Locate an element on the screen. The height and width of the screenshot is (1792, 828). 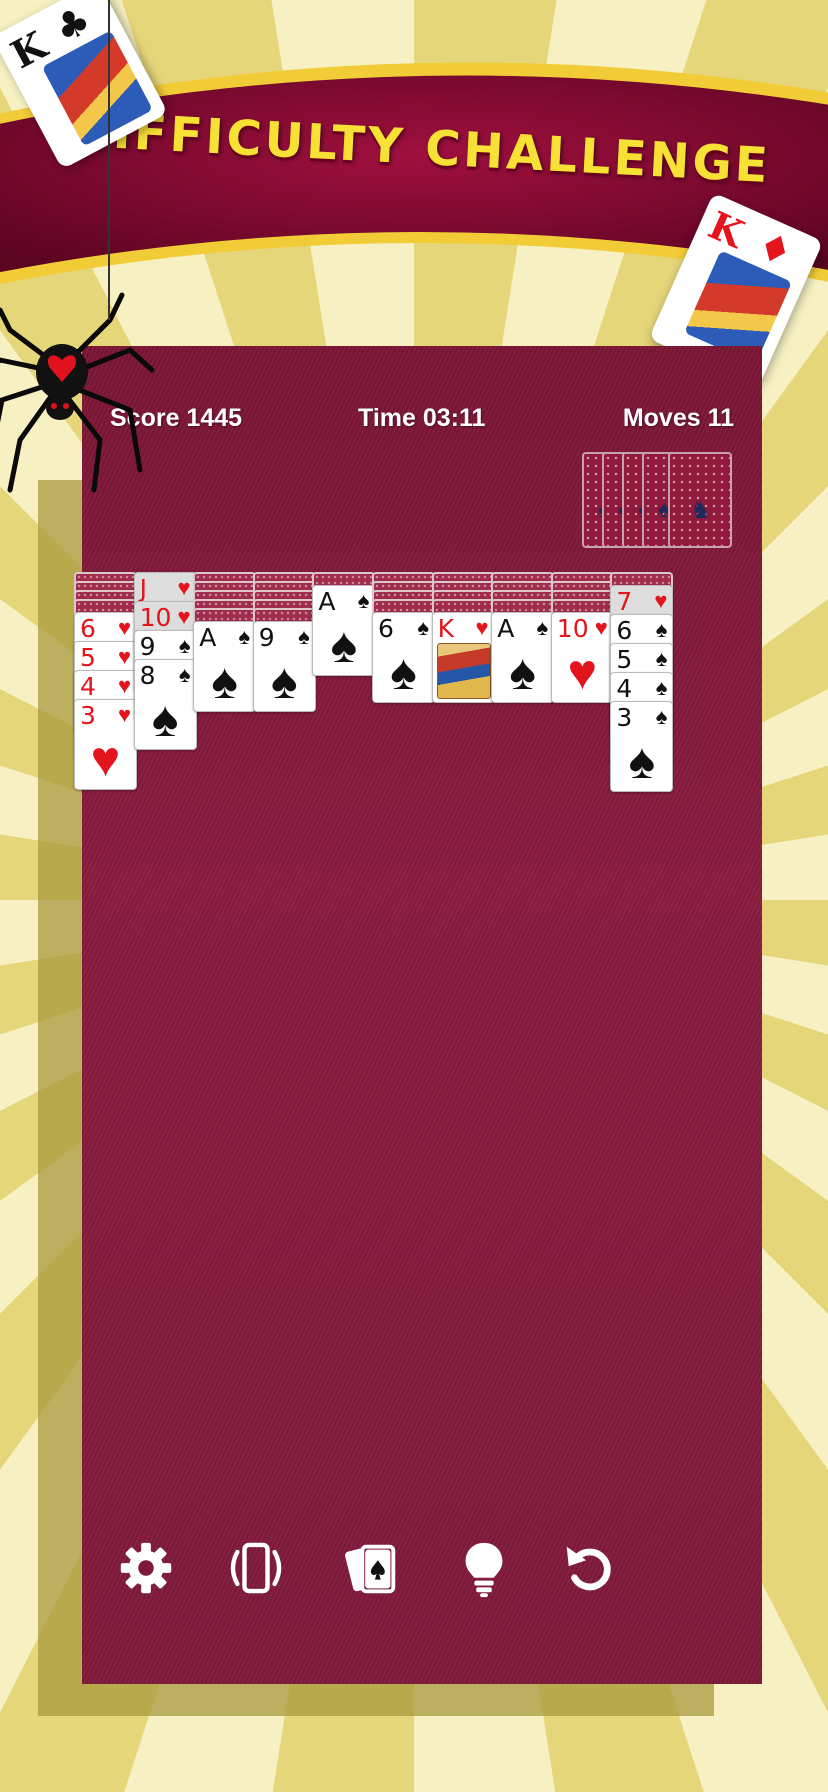
card-rank: 7 is located at coordinates (624, 601).